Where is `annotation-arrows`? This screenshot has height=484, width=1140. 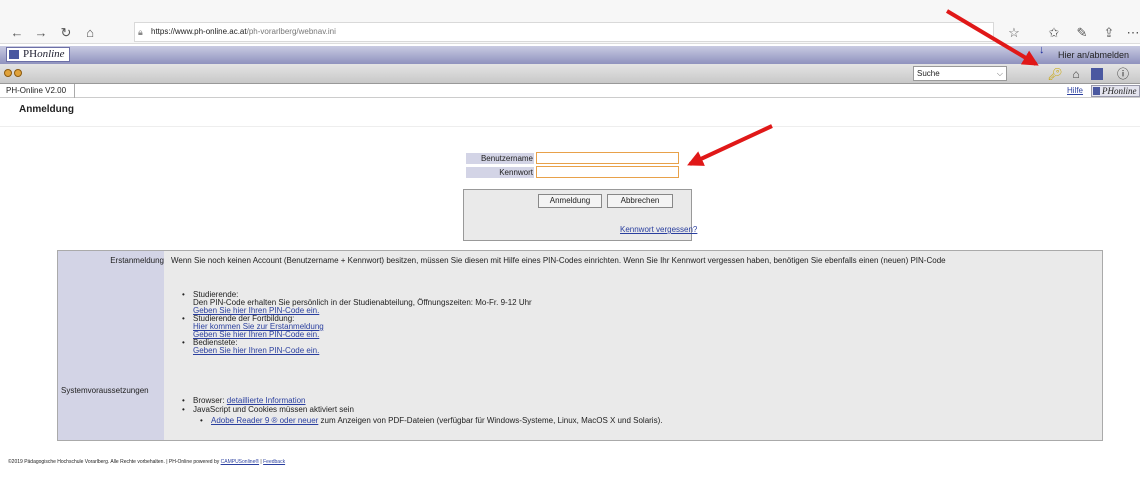
annotation-arrows is located at coordinates (863, 87).